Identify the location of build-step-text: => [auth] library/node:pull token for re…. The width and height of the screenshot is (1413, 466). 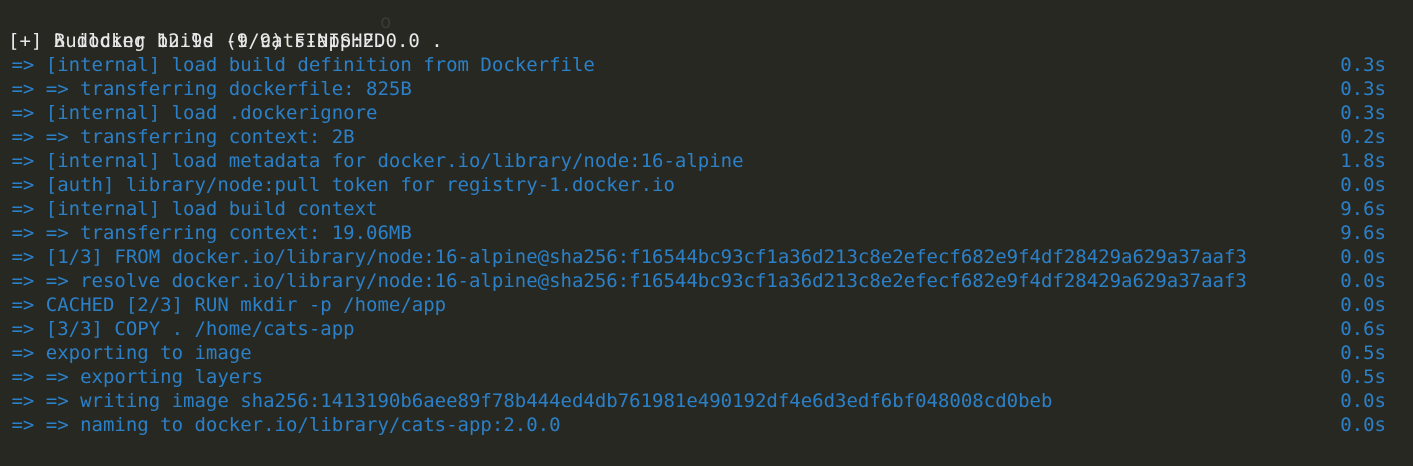
(337, 185).